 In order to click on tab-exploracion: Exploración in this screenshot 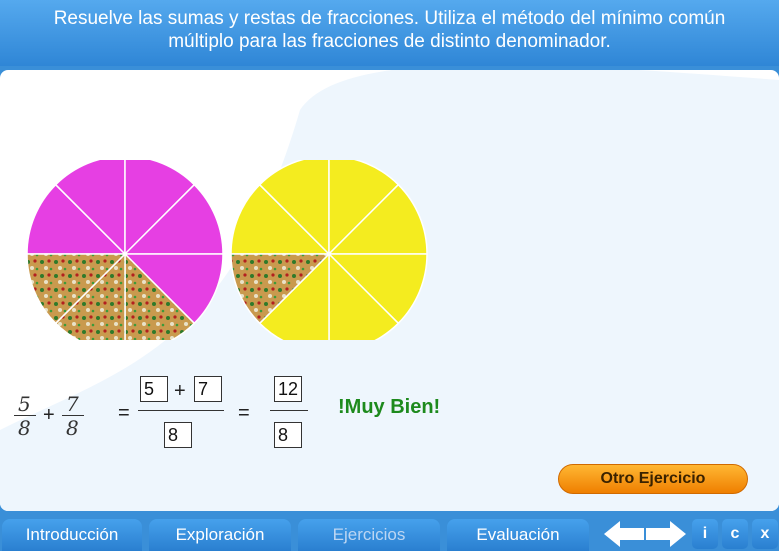, I will do `click(220, 535)`.